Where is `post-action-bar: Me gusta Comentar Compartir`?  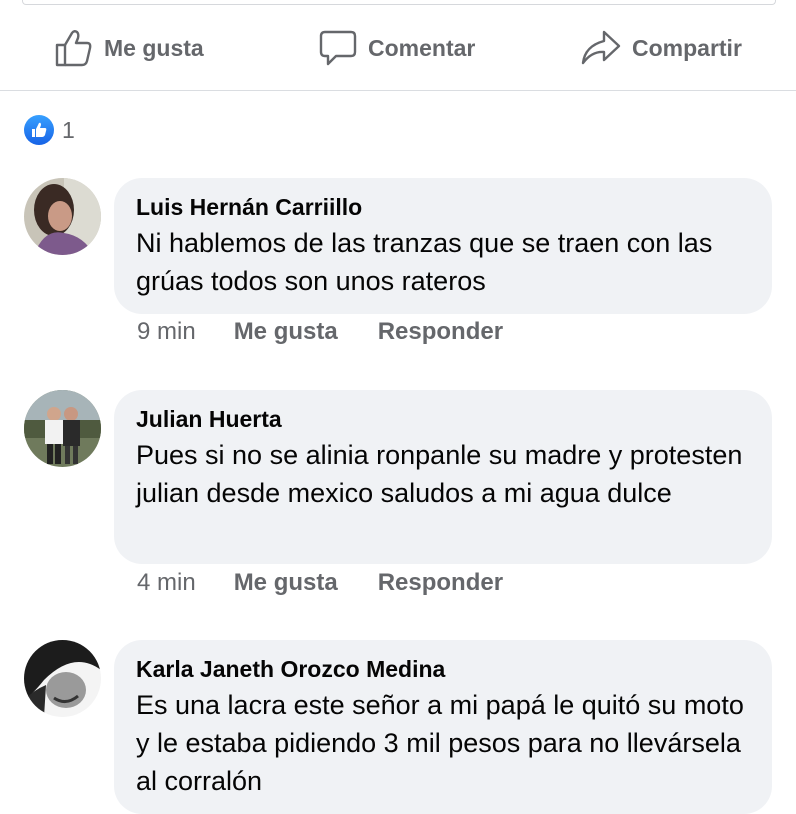 post-action-bar: Me gusta Comentar Compartir is located at coordinates (398, 49).